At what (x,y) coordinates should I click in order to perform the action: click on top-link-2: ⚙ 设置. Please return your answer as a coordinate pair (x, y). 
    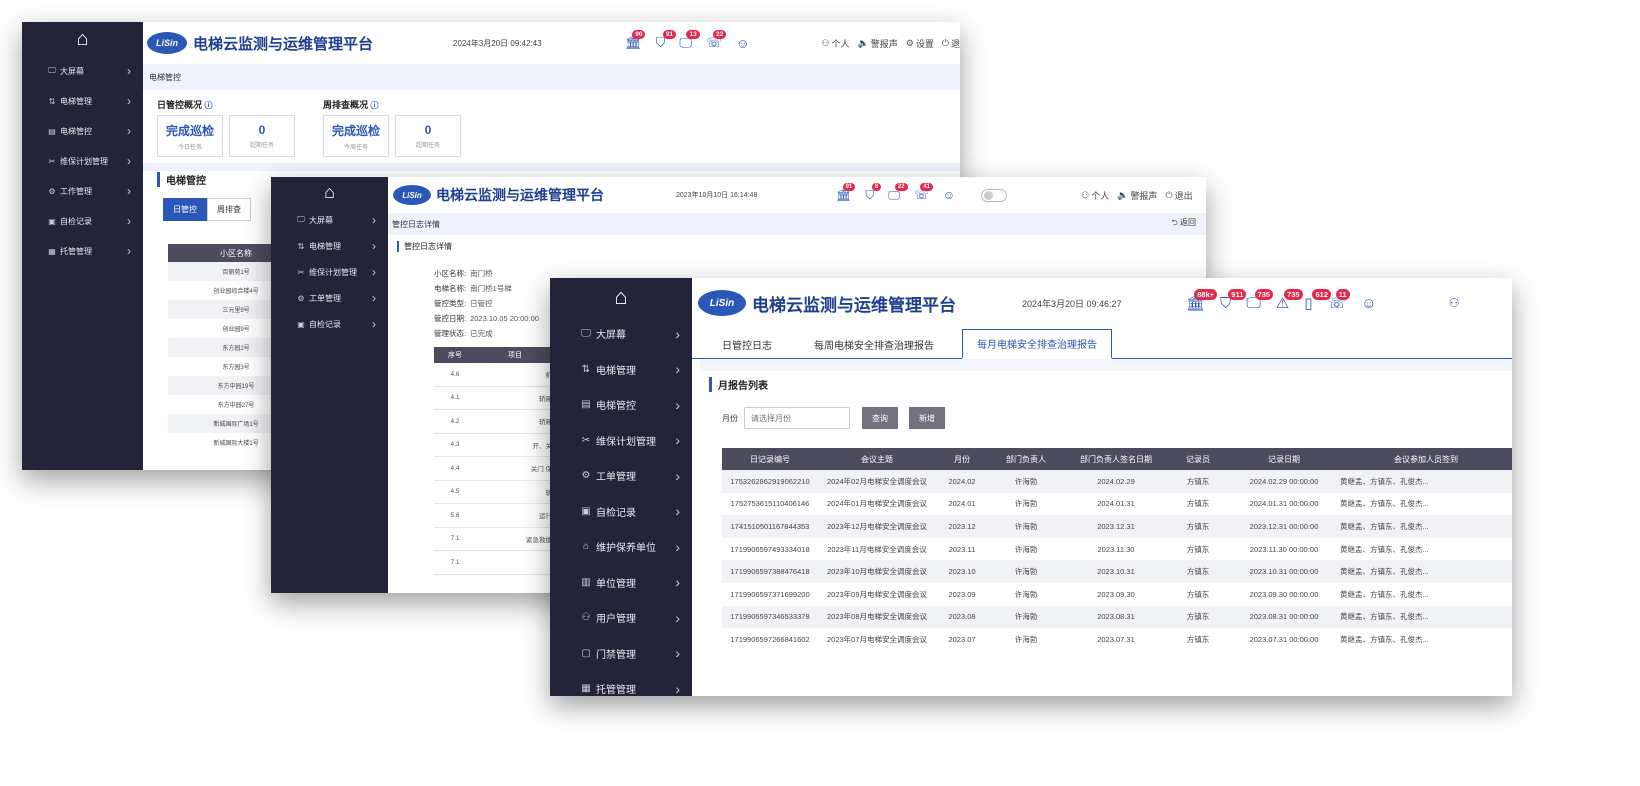
    Looking at the image, I should click on (920, 43).